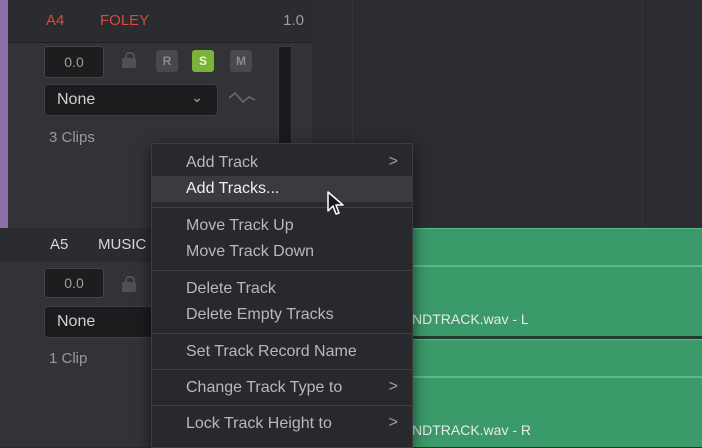  I want to click on record-arm-button: R, so click(167, 61).